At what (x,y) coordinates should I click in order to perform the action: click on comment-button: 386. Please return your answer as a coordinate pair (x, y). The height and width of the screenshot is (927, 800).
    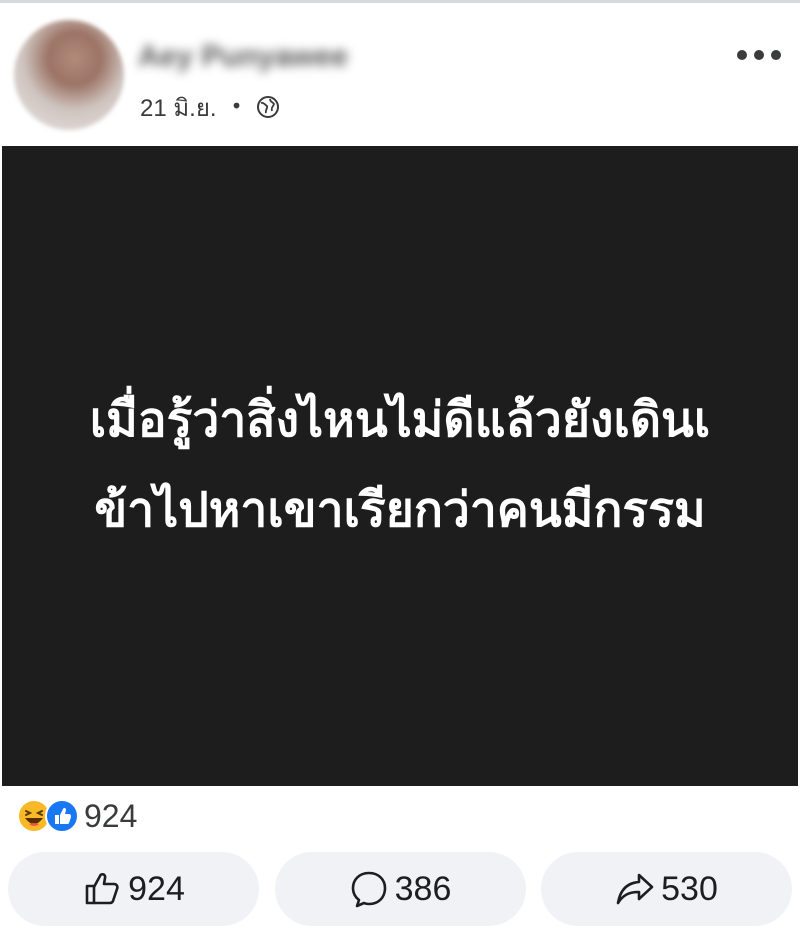
    Looking at the image, I should click on (400, 889).